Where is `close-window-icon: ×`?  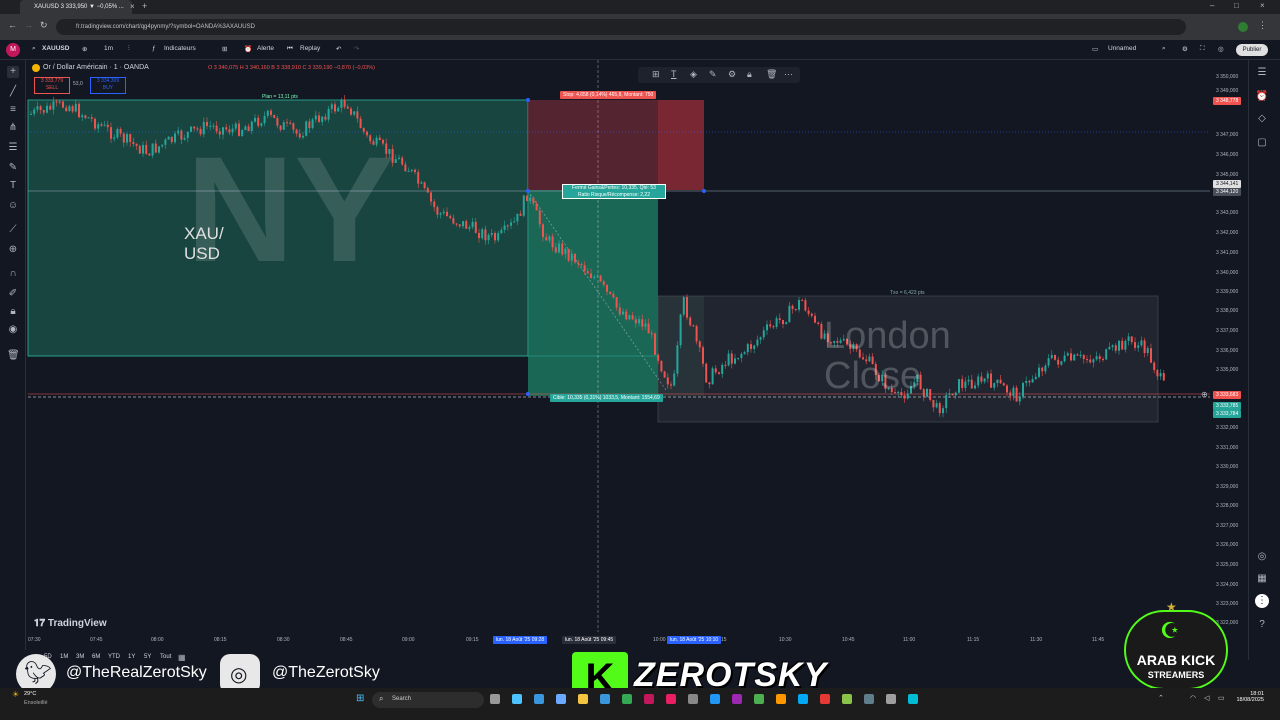 close-window-icon: × is located at coordinates (1262, 5).